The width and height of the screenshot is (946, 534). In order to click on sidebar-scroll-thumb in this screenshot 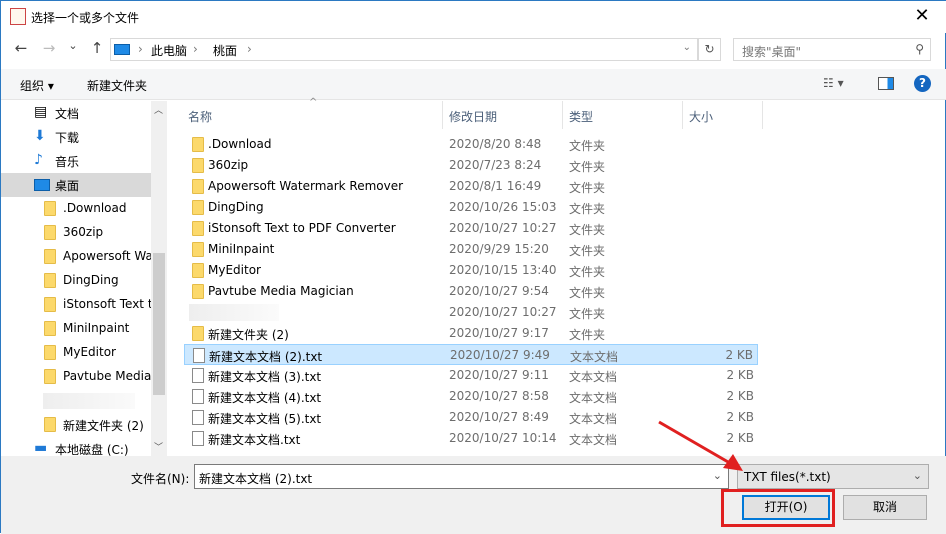, I will do `click(159, 324)`.